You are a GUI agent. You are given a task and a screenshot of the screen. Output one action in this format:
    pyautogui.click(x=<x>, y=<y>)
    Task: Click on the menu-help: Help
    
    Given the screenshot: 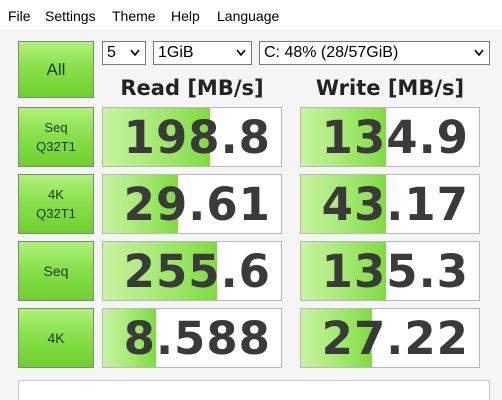 What is the action you would take?
    pyautogui.click(x=185, y=16)
    